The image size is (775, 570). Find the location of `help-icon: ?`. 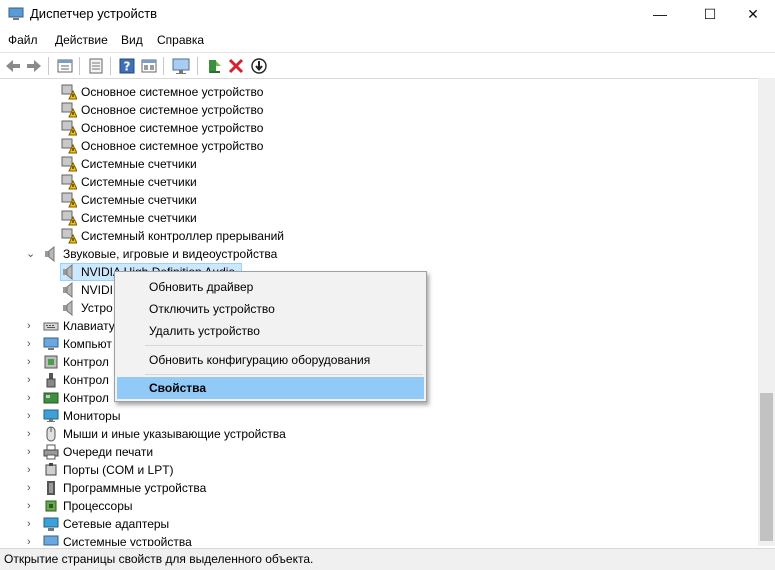

help-icon: ? is located at coordinates (127, 66).